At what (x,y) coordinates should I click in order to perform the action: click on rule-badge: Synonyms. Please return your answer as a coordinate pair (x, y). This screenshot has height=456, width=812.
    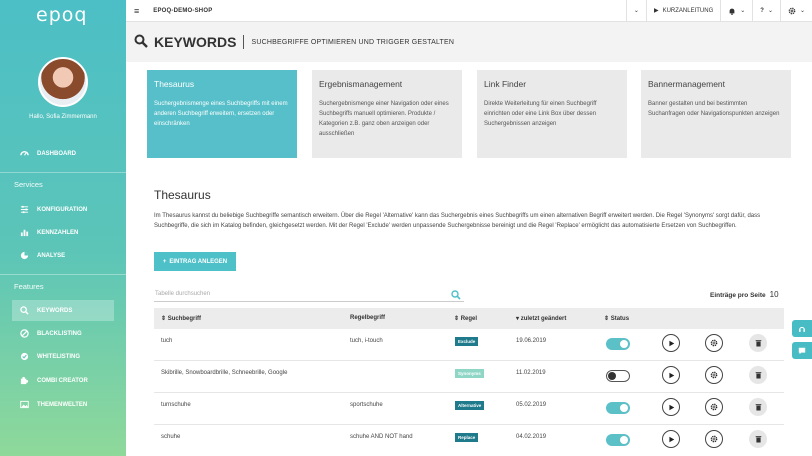
    Looking at the image, I should click on (469, 373).